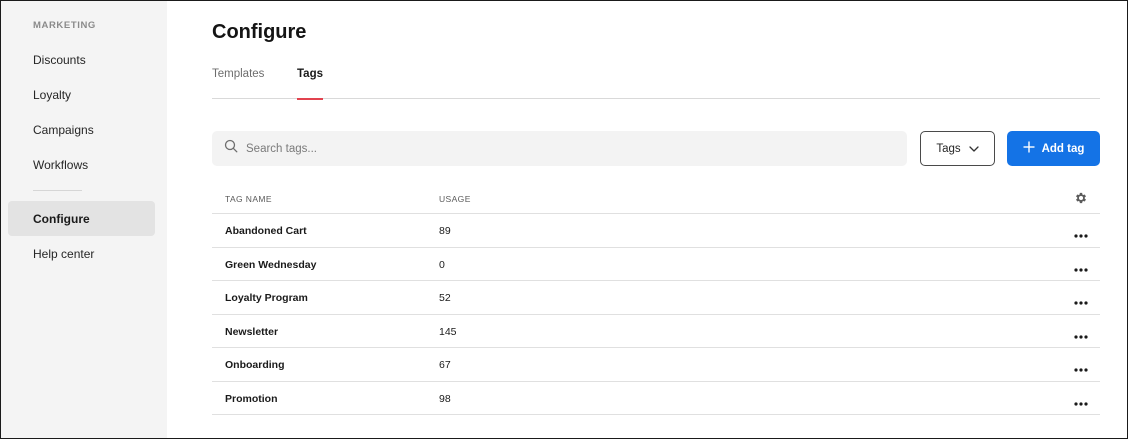 The image size is (1128, 439). I want to click on search-box, so click(559, 148).